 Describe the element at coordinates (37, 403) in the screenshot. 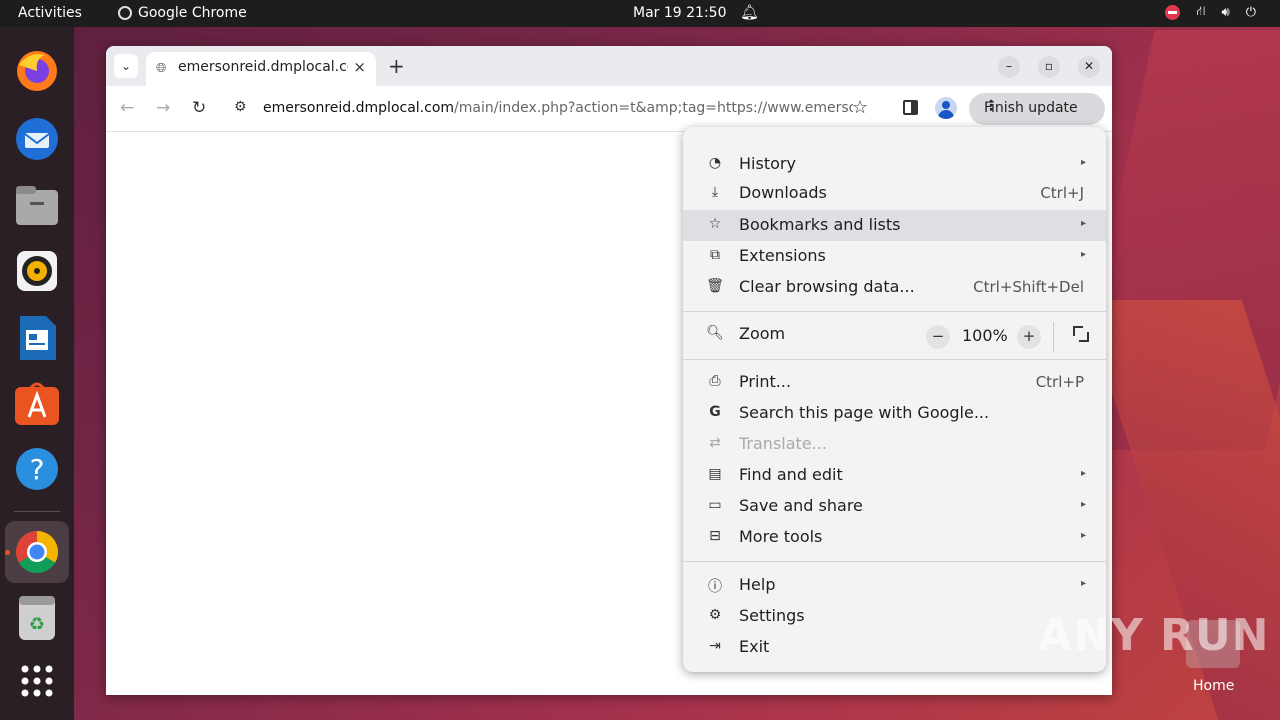

I see `app-center-icon` at that location.